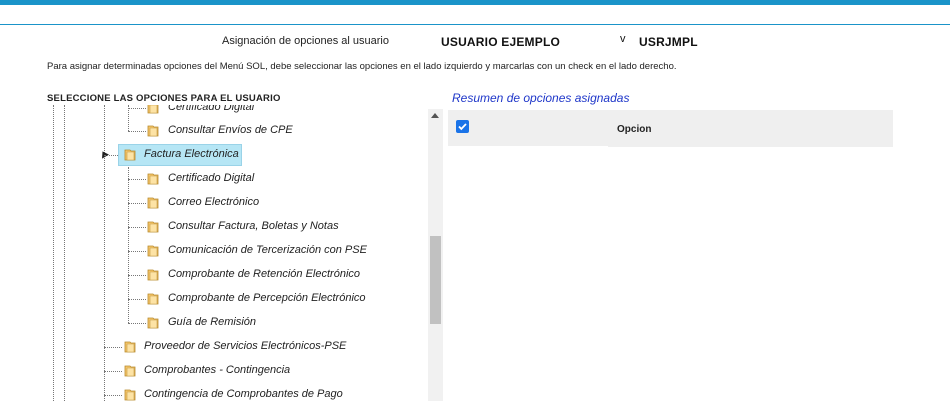 Image resolution: width=950 pixels, height=401 pixels. Describe the element at coordinates (267, 250) in the screenshot. I see `tree-node-label: Comunicación de Tercerización con PSE` at that location.